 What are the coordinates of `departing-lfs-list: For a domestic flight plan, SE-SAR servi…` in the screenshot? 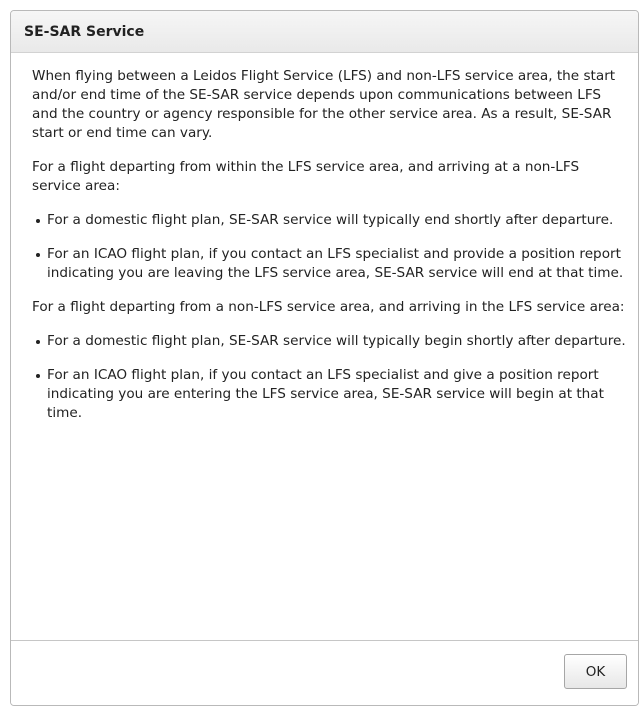 It's located at (330, 247).